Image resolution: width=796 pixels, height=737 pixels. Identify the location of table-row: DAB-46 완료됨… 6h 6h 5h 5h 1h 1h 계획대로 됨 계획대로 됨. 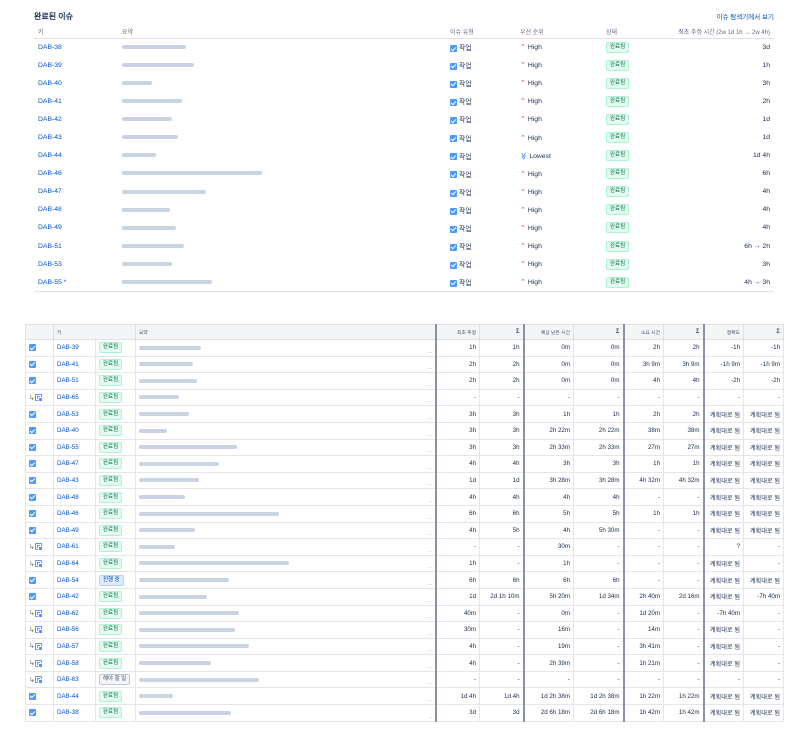
(405, 513).